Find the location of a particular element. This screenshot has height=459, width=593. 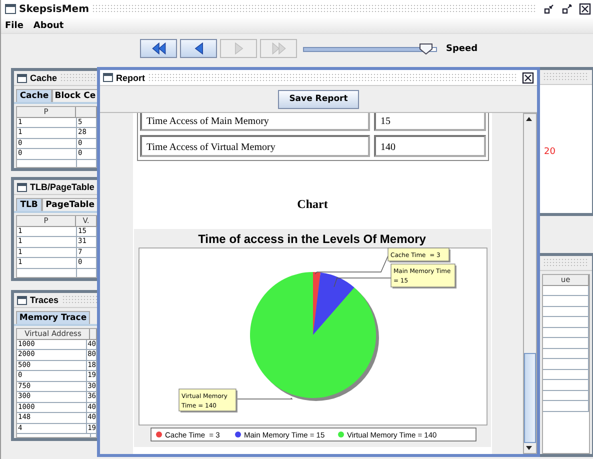

slider-thumb is located at coordinates (426, 48).